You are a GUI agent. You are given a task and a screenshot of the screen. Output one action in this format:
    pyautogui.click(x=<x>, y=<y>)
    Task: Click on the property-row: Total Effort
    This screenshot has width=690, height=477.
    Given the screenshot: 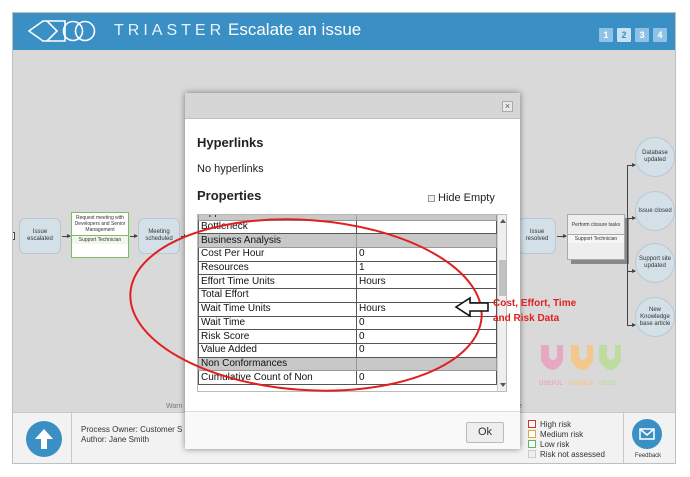 What is the action you would take?
    pyautogui.click(x=347, y=295)
    